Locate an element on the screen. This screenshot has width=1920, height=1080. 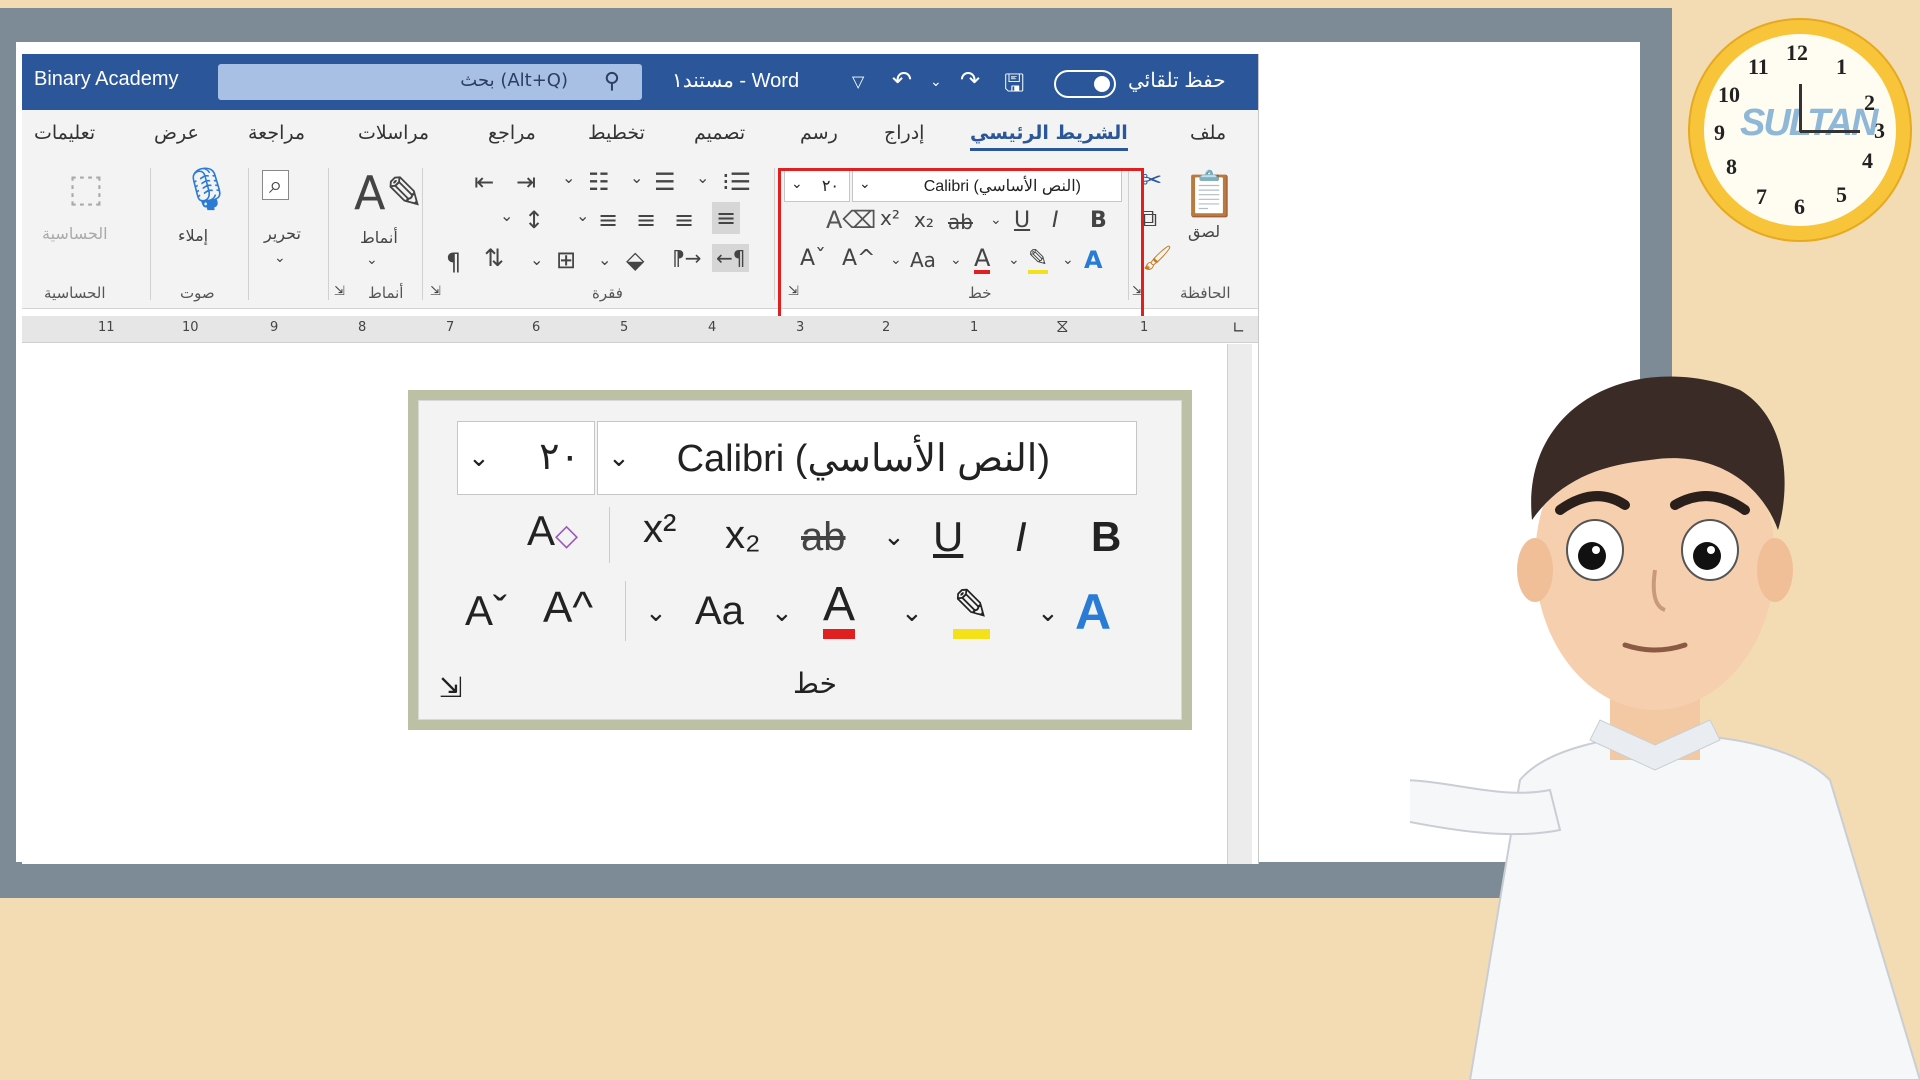
zoom-bold-button: B is located at coordinates (1106, 537).